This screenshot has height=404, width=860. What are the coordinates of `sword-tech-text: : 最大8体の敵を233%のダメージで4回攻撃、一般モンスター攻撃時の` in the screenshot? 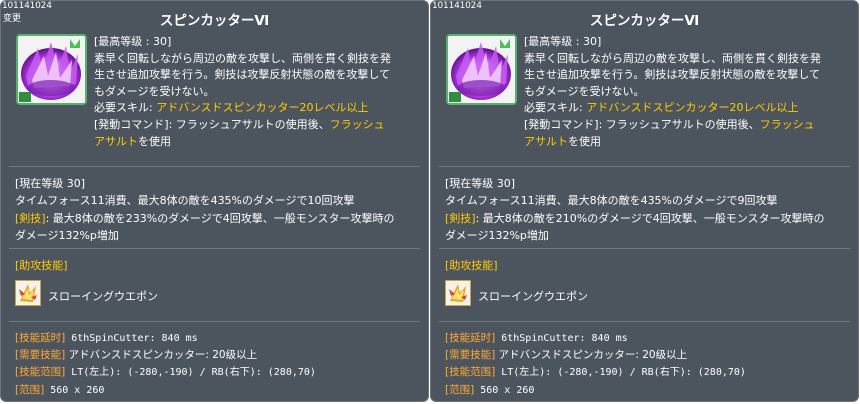 It's located at (220, 218).